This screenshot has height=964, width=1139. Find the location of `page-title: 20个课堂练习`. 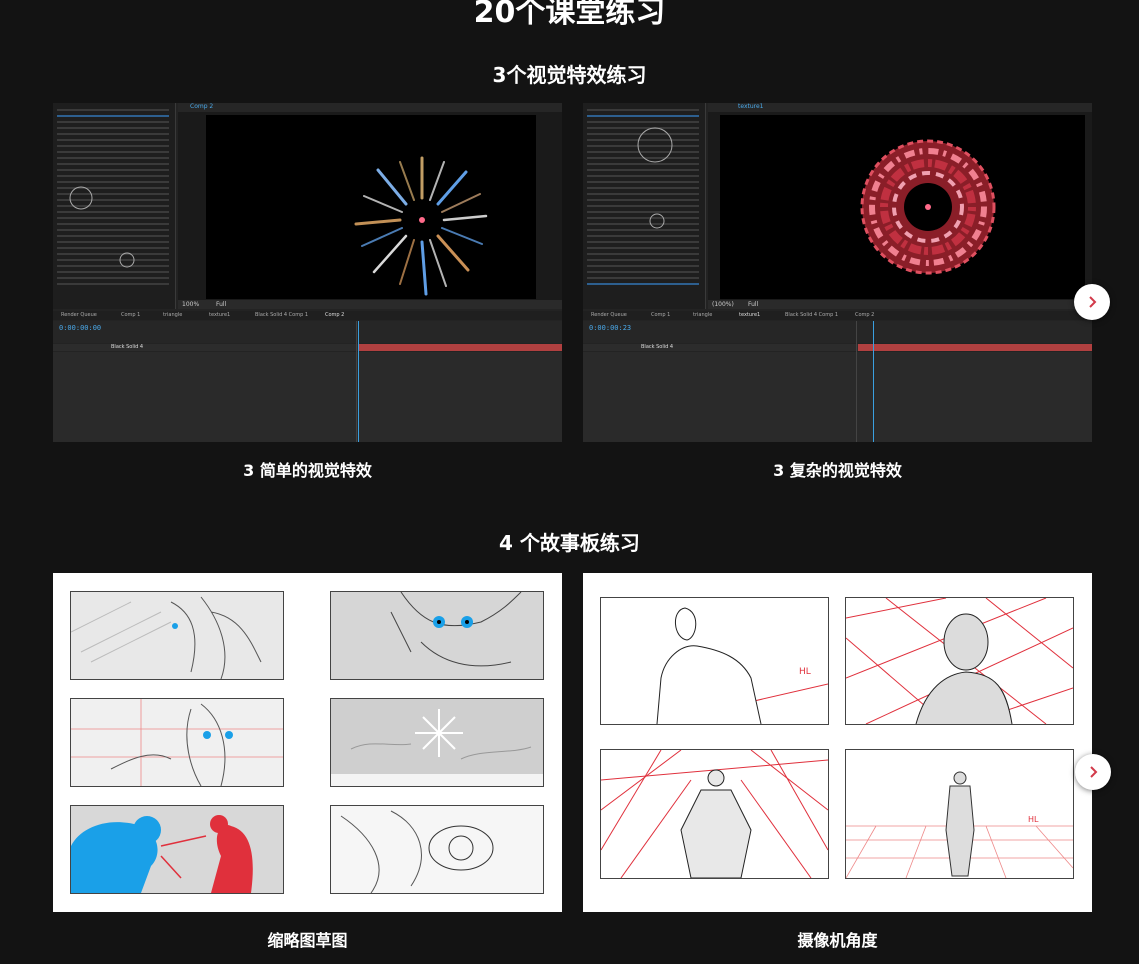

page-title: 20个课堂练习 is located at coordinates (569, 15).